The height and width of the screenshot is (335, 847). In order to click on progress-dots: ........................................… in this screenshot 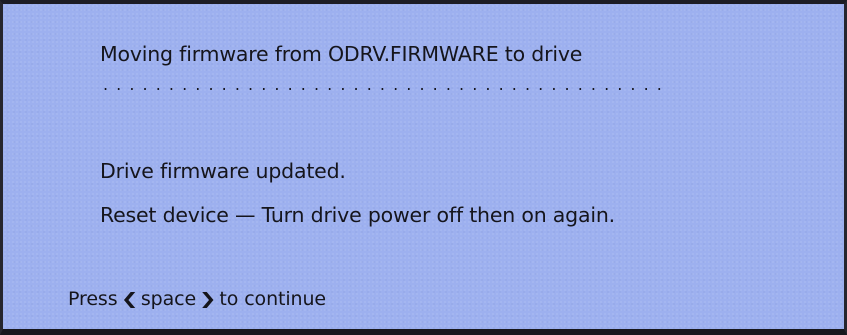, I will do `click(386, 84)`.